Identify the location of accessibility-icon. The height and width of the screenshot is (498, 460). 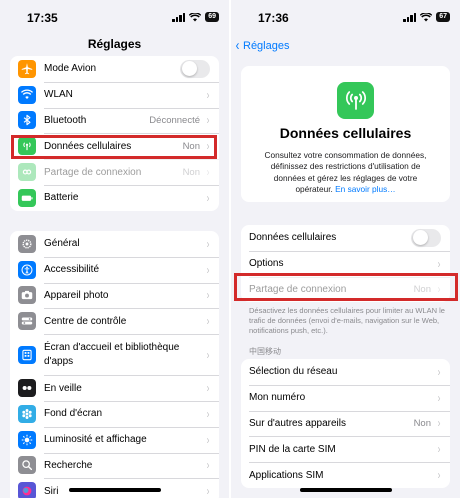
(27, 269).